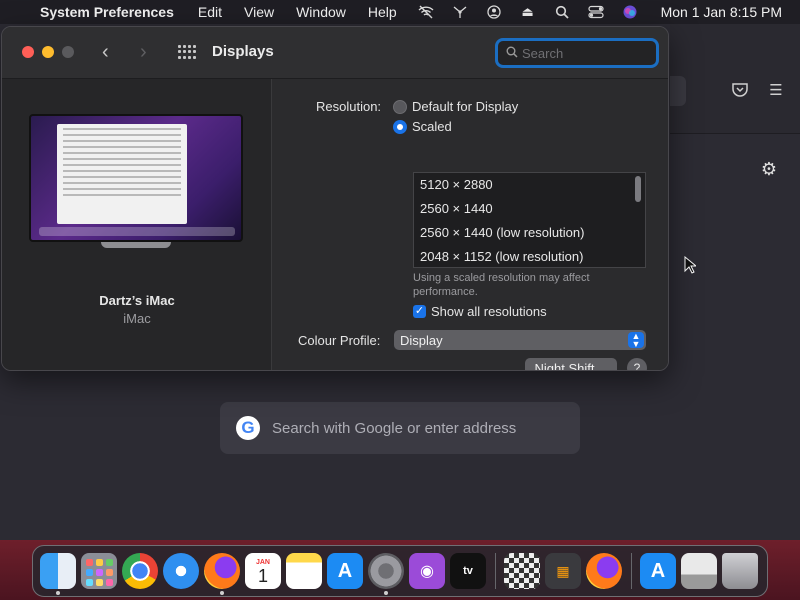 The width and height of the screenshot is (800, 600). I want to click on calendar-day: 1, so click(262, 575).